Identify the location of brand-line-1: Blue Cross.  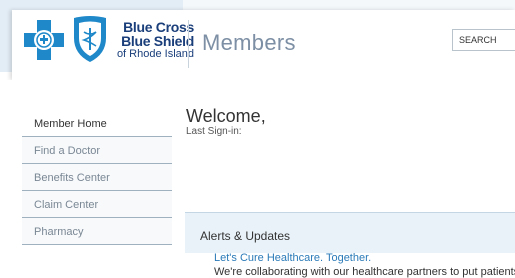
(158, 27).